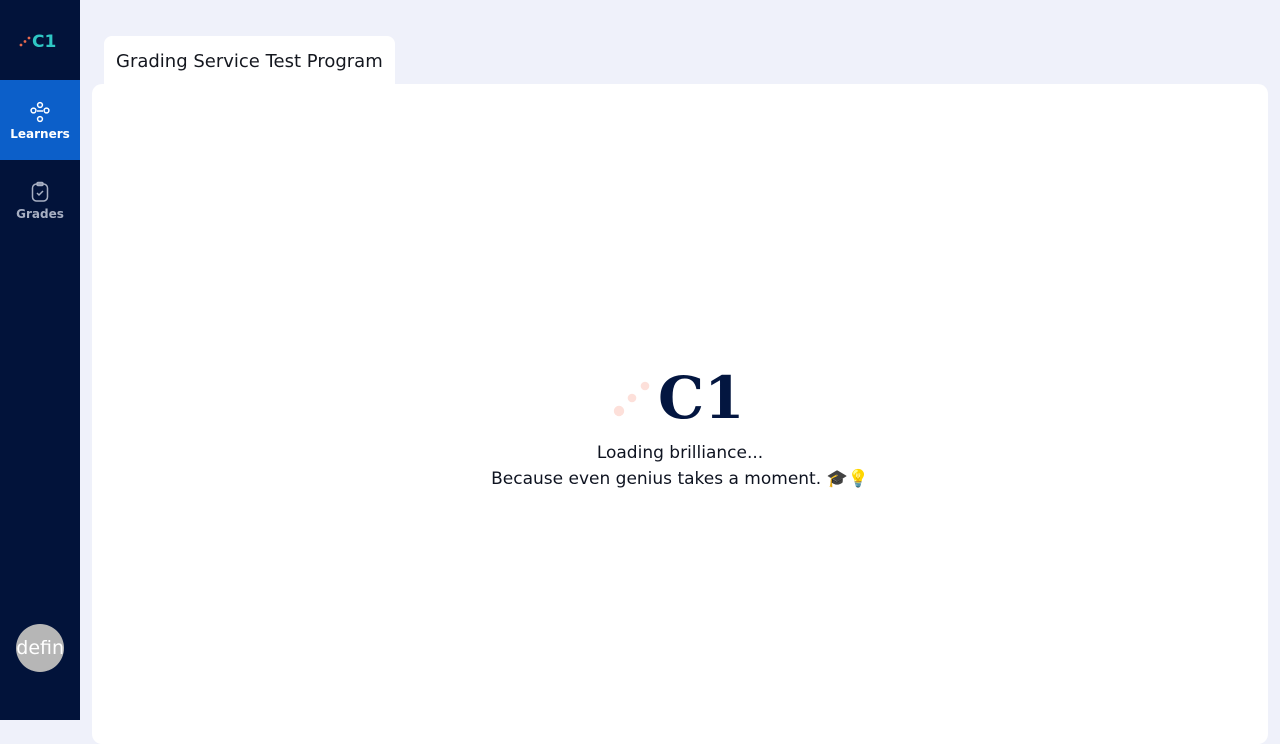  I want to click on sidebar-item-label: Grades, so click(40, 213).